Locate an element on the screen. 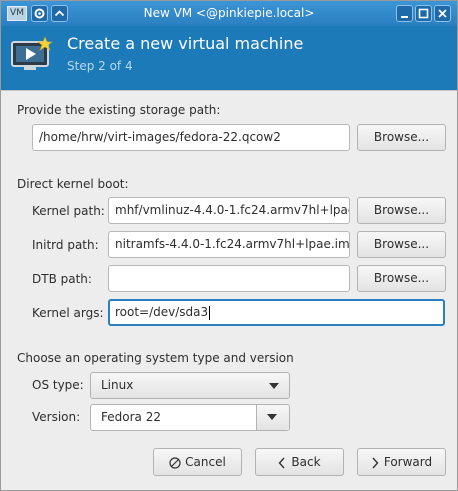 This screenshot has height=491, width=458. chevron-left-icon is located at coordinates (282, 463).